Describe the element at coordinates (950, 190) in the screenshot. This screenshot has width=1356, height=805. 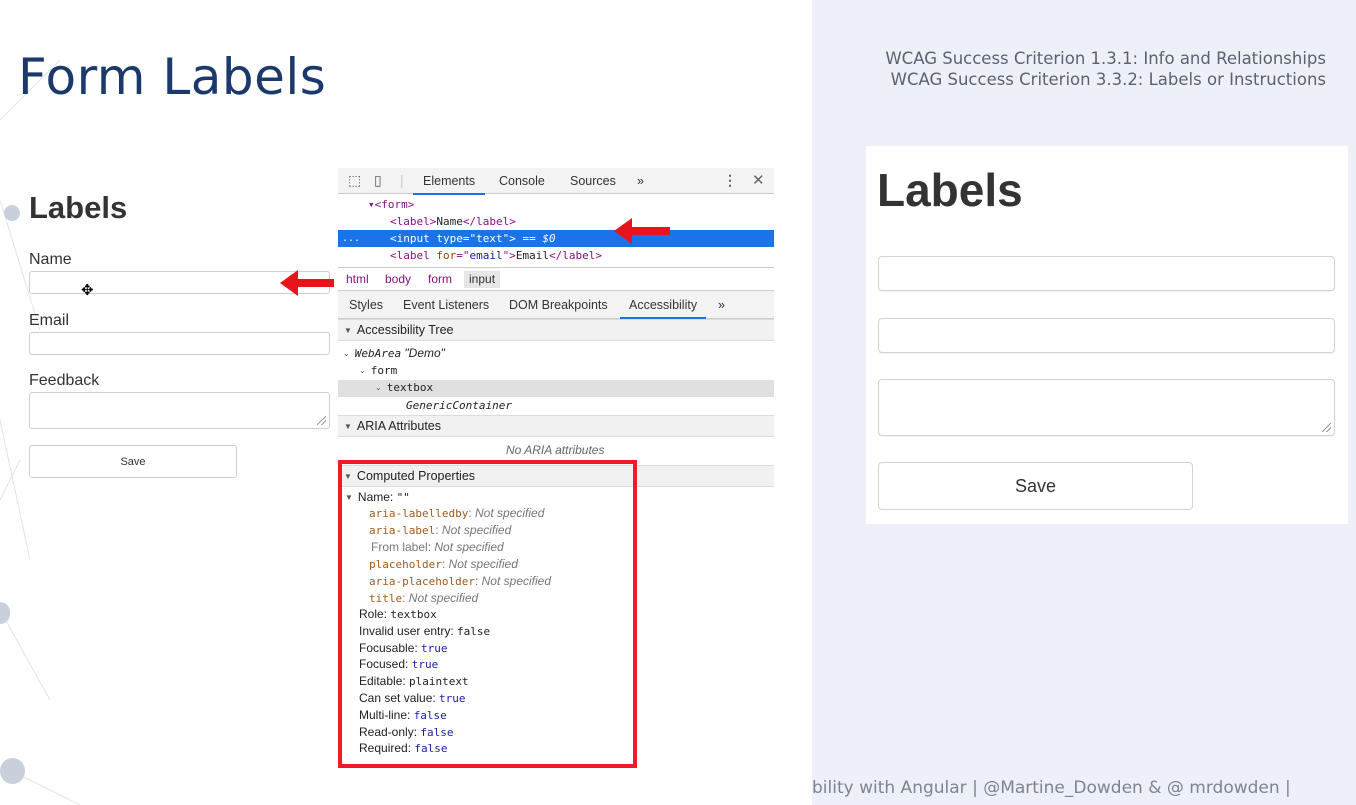
I see `rendered-heading: Labels` at that location.